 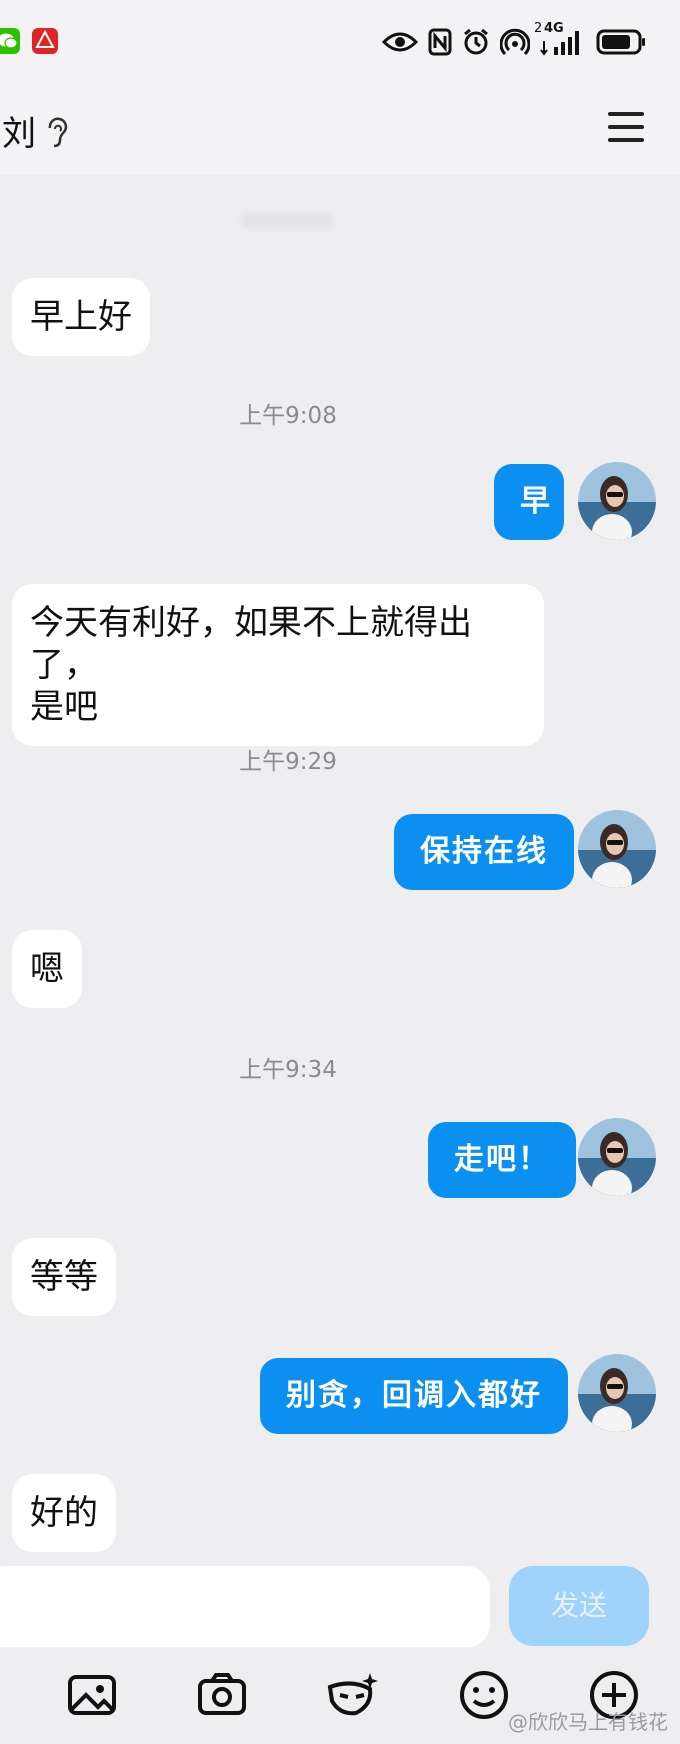 I want to click on nfc-icon, so click(x=440, y=42).